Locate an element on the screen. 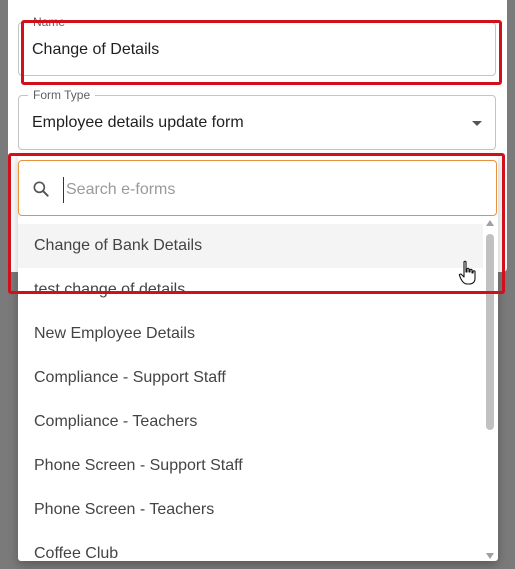 The image size is (515, 569). scroll-up-arrow-icon is located at coordinates (490, 223).